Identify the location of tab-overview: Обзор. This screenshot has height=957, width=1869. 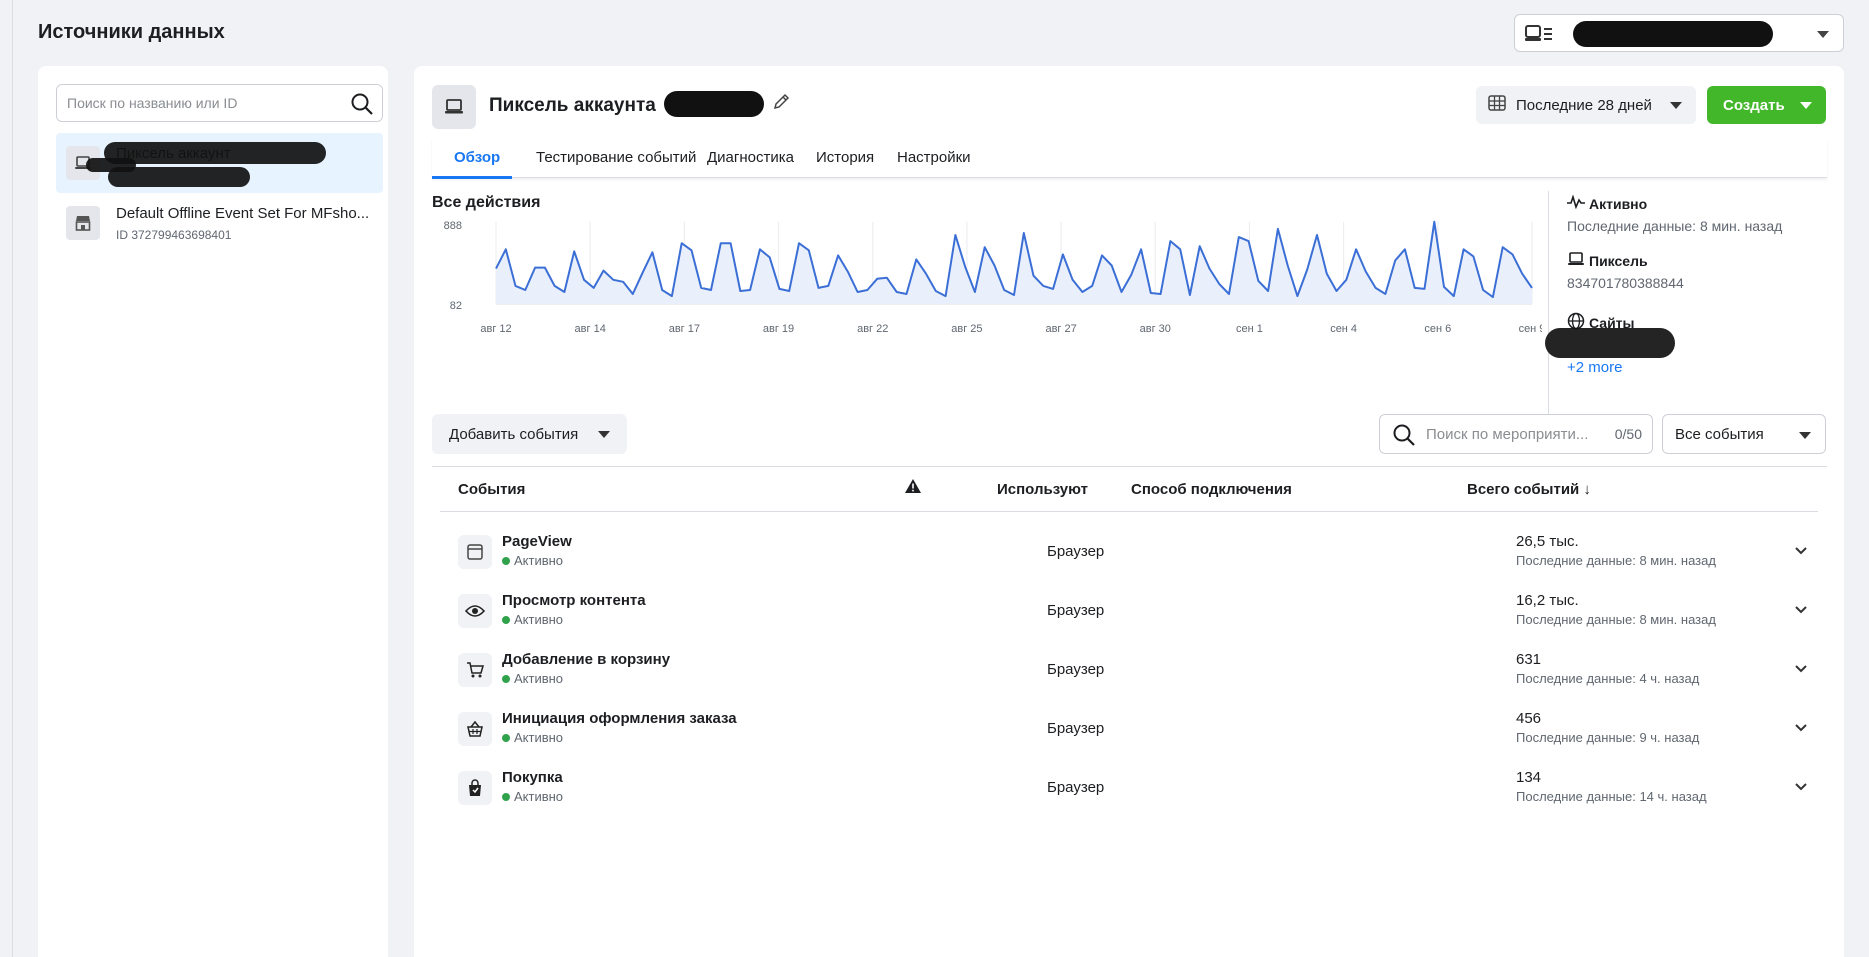
(472, 158).